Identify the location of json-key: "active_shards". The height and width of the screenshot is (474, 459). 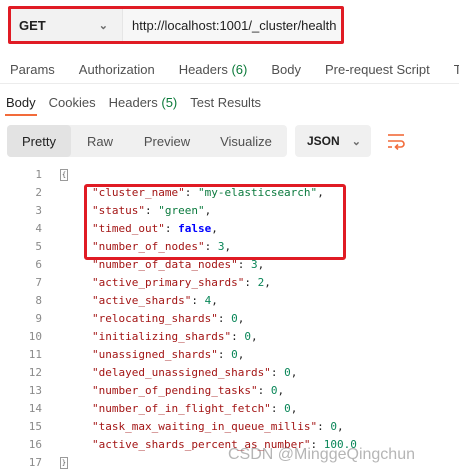
(142, 300).